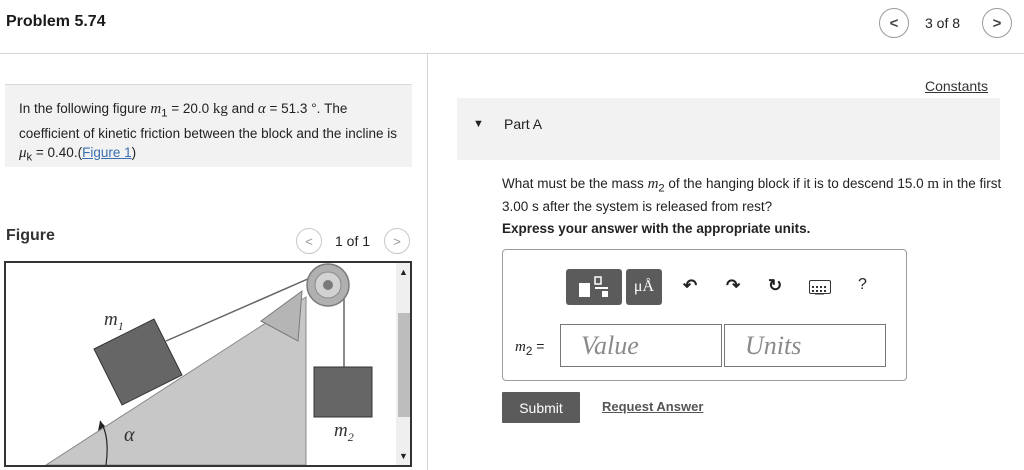  Describe the element at coordinates (427, 262) in the screenshot. I see `panel-divider` at that location.